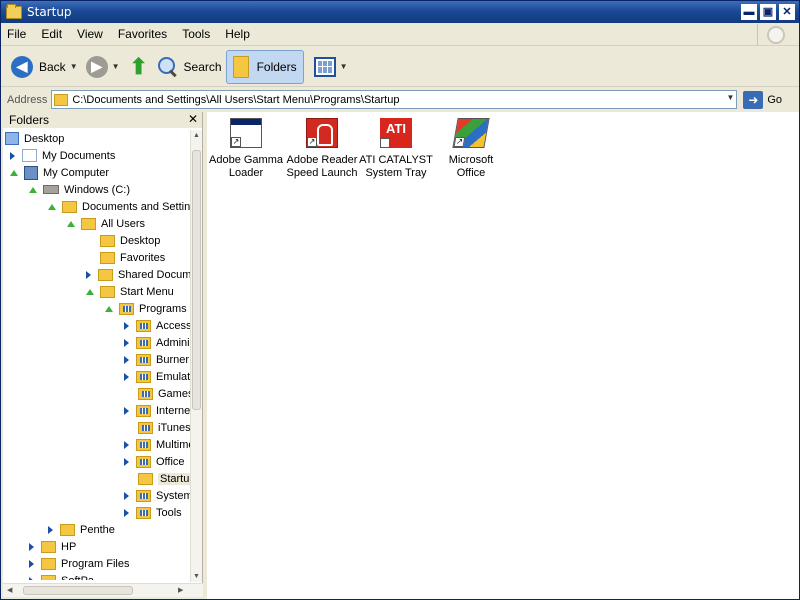 The image size is (800, 600). I want to click on file-label-line2: Speed Launch, so click(322, 173).